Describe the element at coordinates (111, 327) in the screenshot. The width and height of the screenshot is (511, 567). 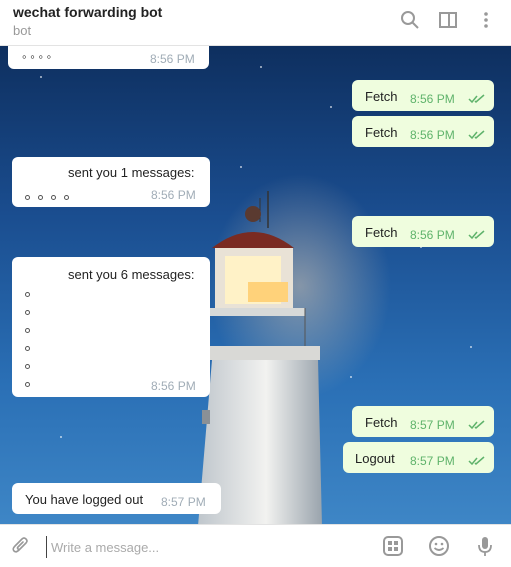
I see `incoming-message: sent you 6 messages: 8:56 PM` at that location.